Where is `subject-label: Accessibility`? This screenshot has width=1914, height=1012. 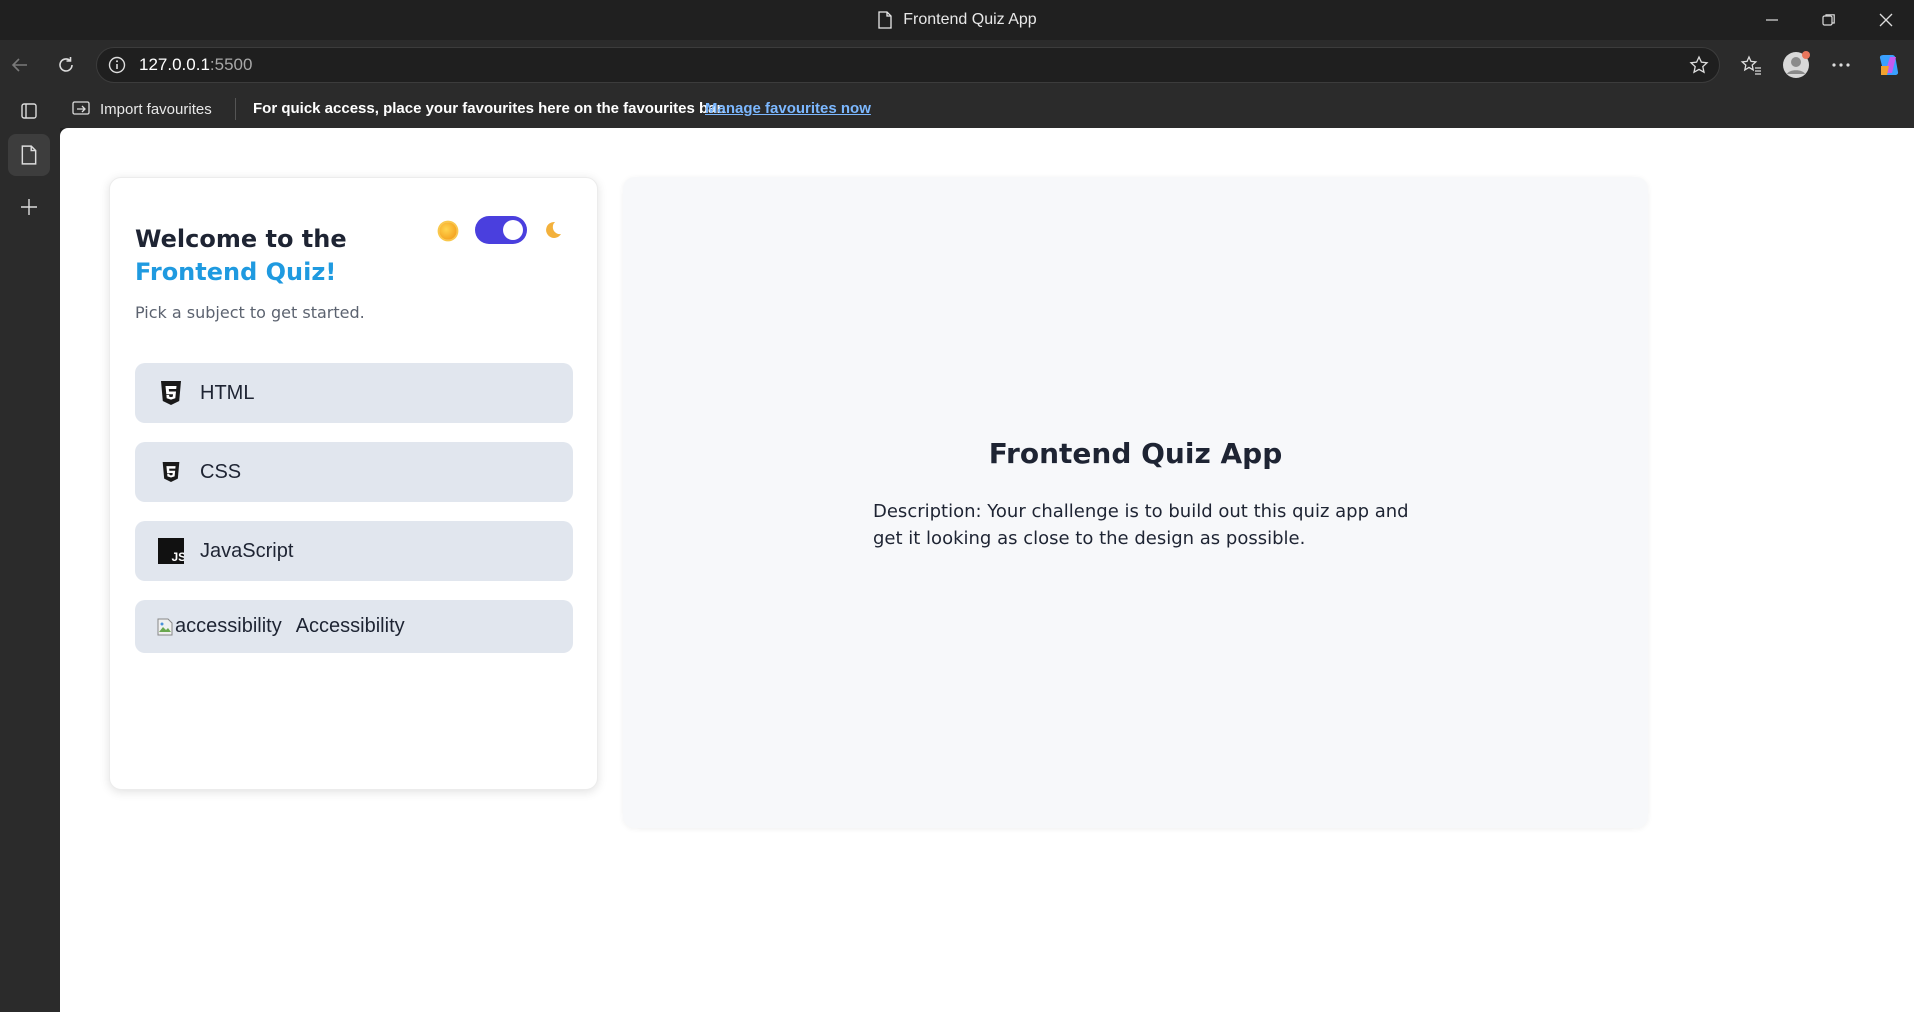
subject-label: Accessibility is located at coordinates (350, 626).